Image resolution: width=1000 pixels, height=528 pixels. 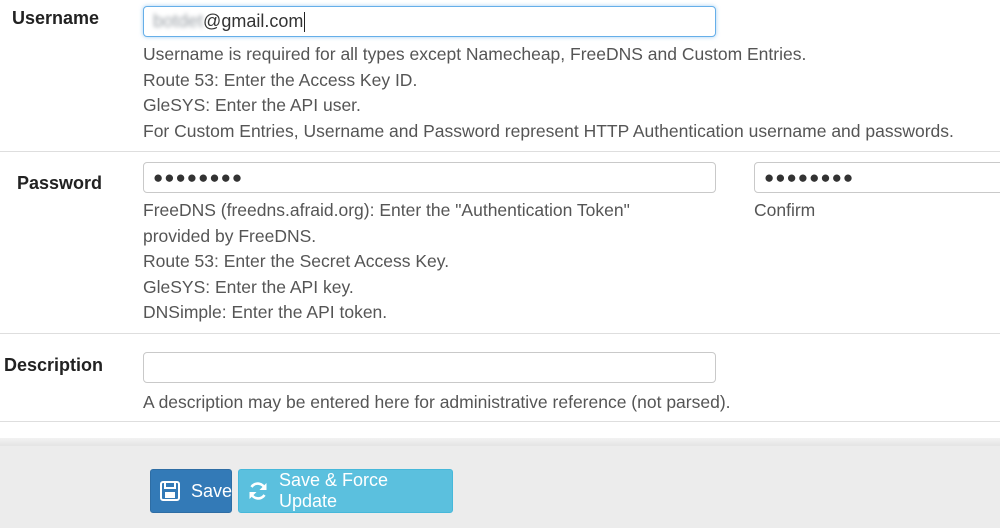 What do you see at coordinates (429, 177) in the screenshot?
I see `password-input: ●●●●●●●●` at bounding box center [429, 177].